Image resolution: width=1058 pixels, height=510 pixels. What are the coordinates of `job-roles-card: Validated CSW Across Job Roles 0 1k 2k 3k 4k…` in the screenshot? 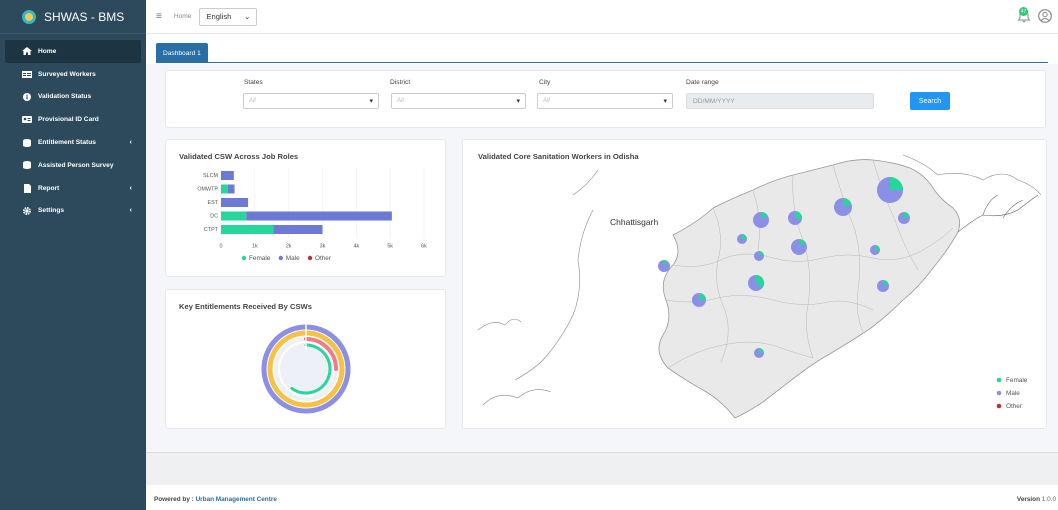 It's located at (305, 208).